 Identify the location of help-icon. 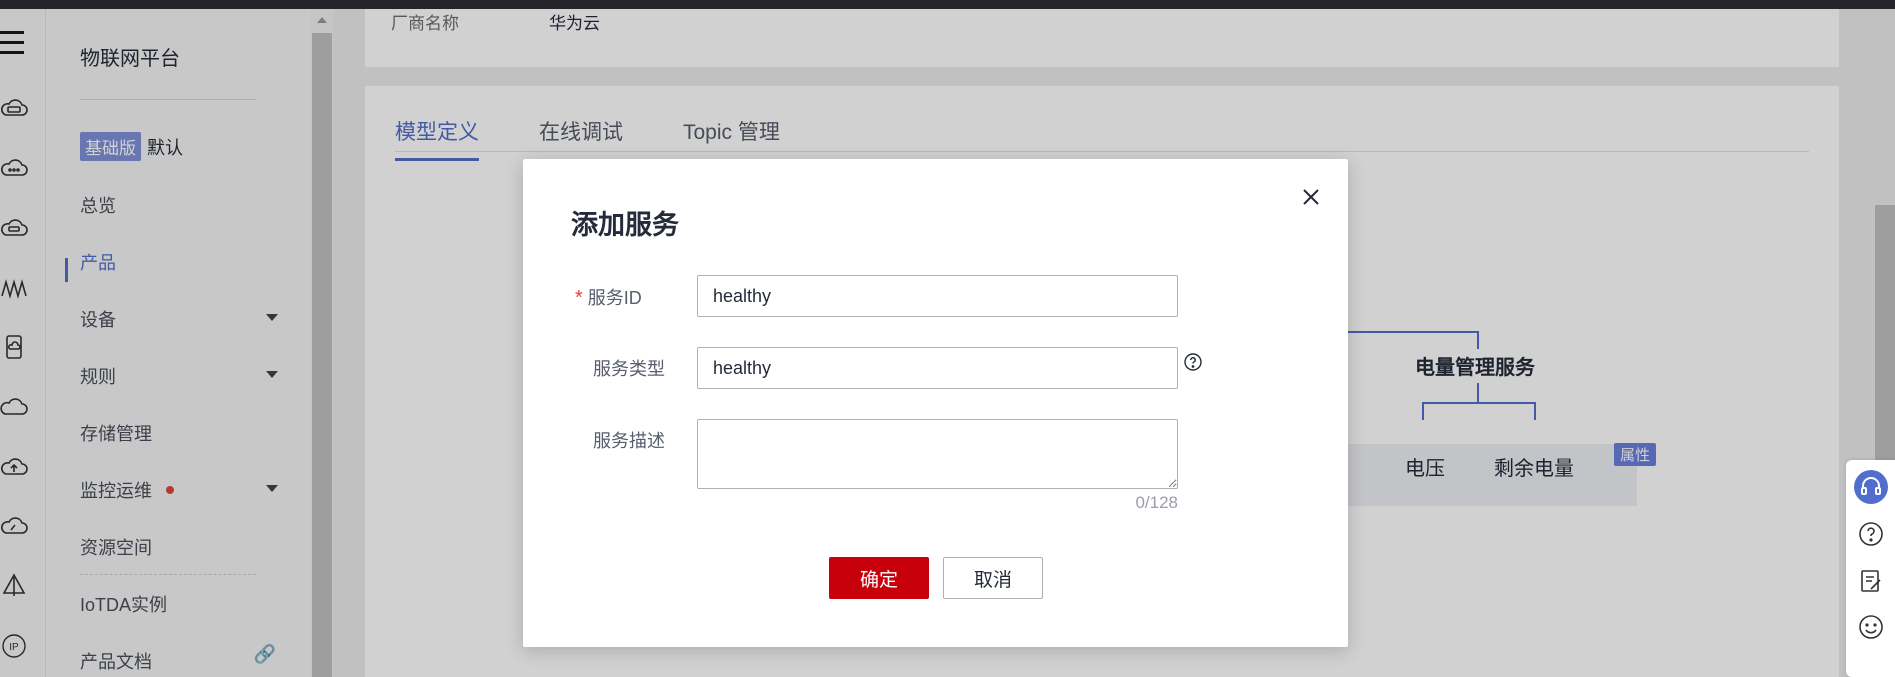
(1193, 362).